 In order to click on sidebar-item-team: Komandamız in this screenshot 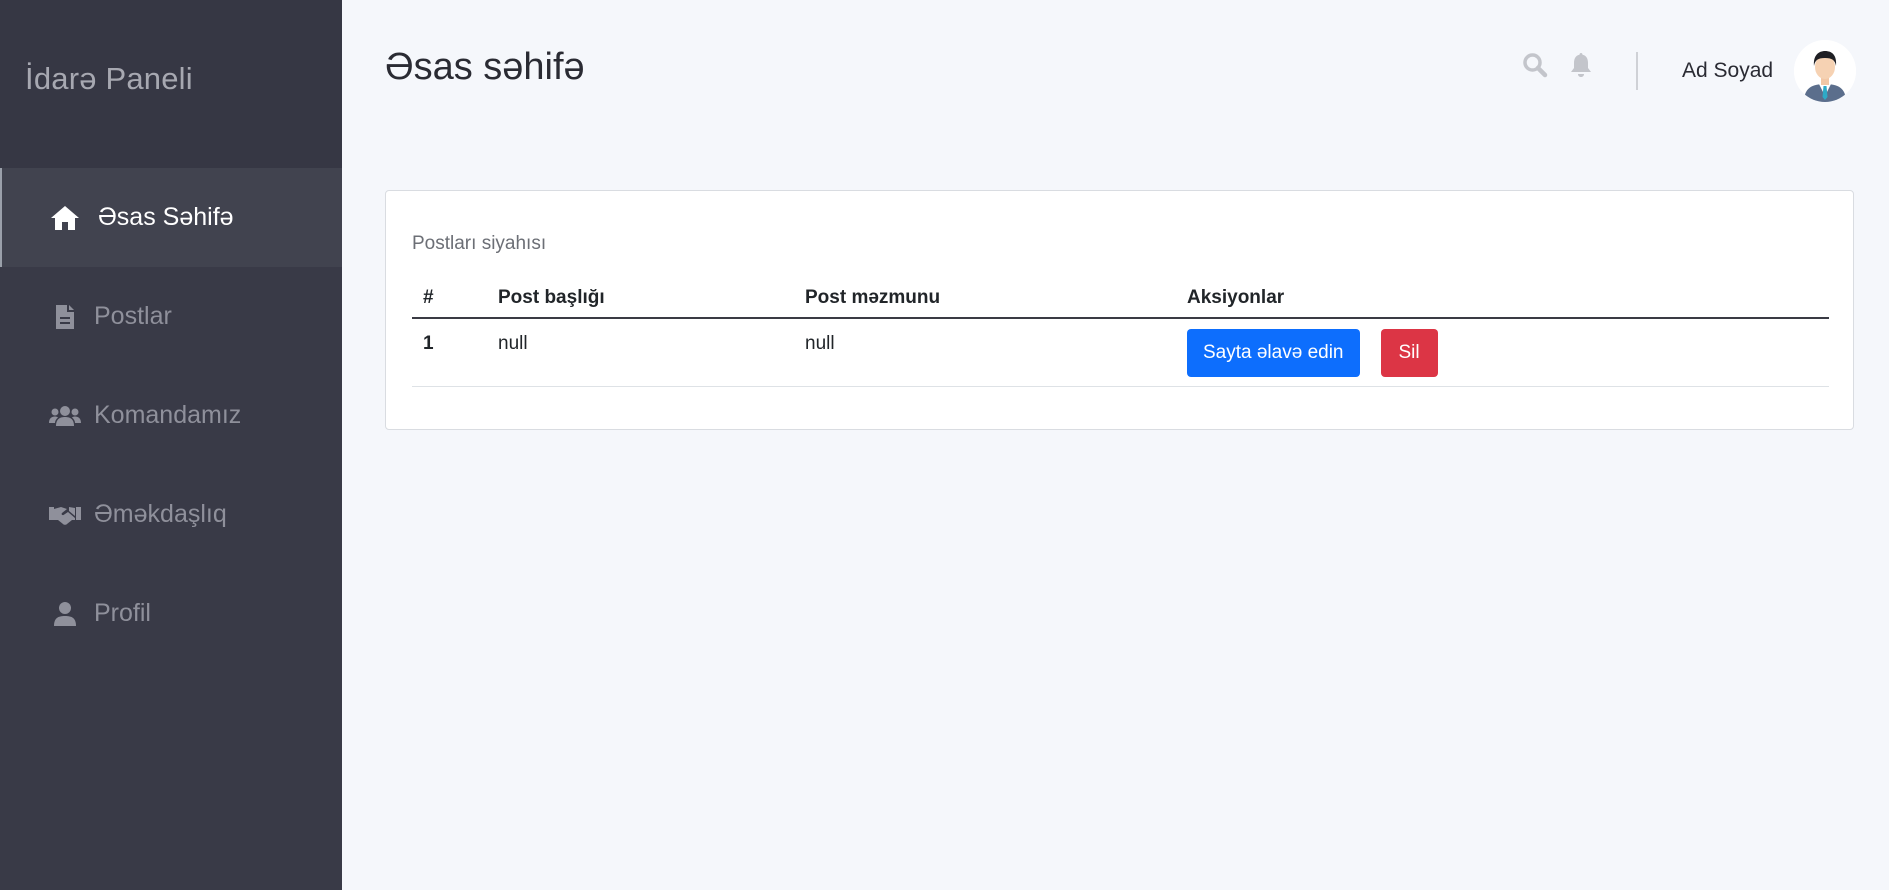, I will do `click(171, 415)`.